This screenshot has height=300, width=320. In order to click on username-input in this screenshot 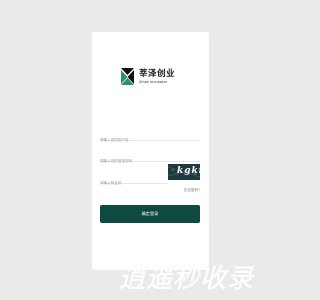, I will do `click(150, 140)`.